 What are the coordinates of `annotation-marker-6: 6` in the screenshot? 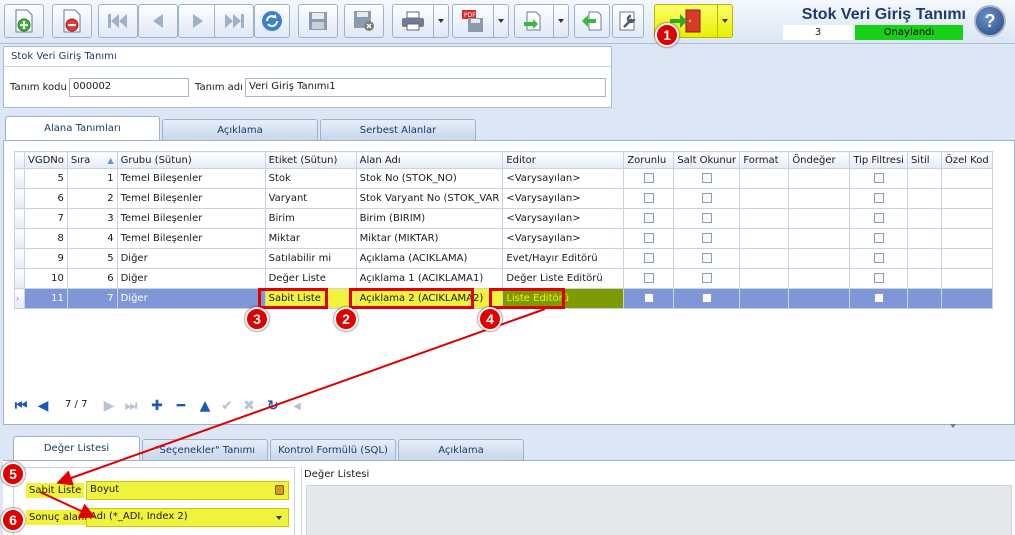 It's located at (13, 520).